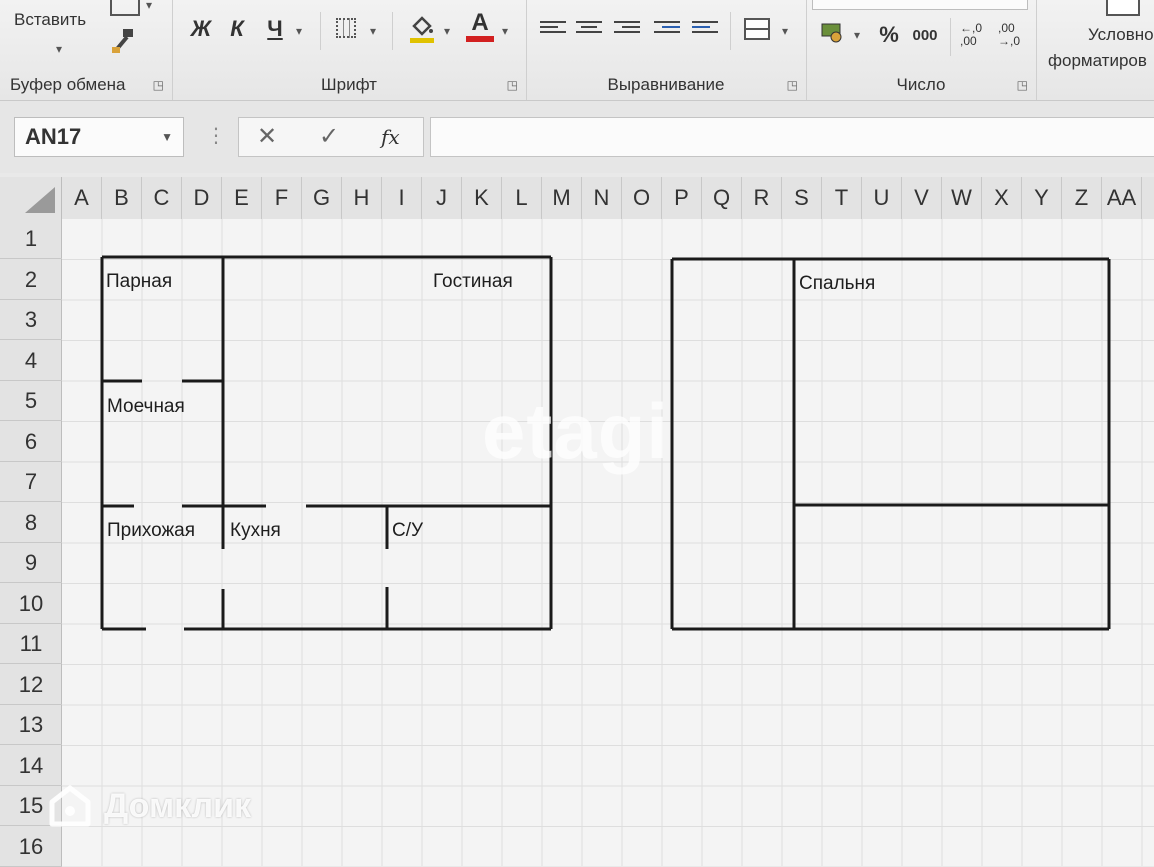  Describe the element at coordinates (666, 84) in the screenshot. I see `alignment-group-label: Выравнивание` at that location.